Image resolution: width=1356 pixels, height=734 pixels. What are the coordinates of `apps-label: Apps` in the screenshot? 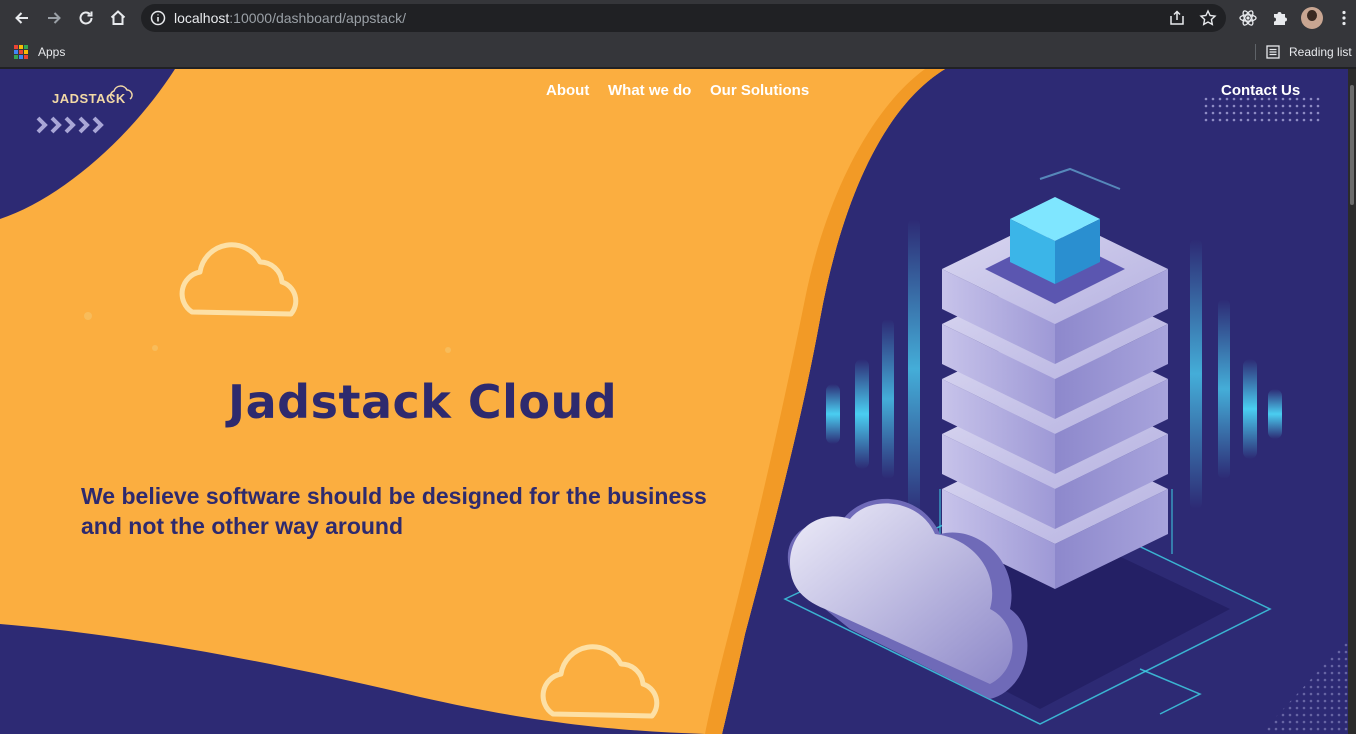 It's located at (52, 52).